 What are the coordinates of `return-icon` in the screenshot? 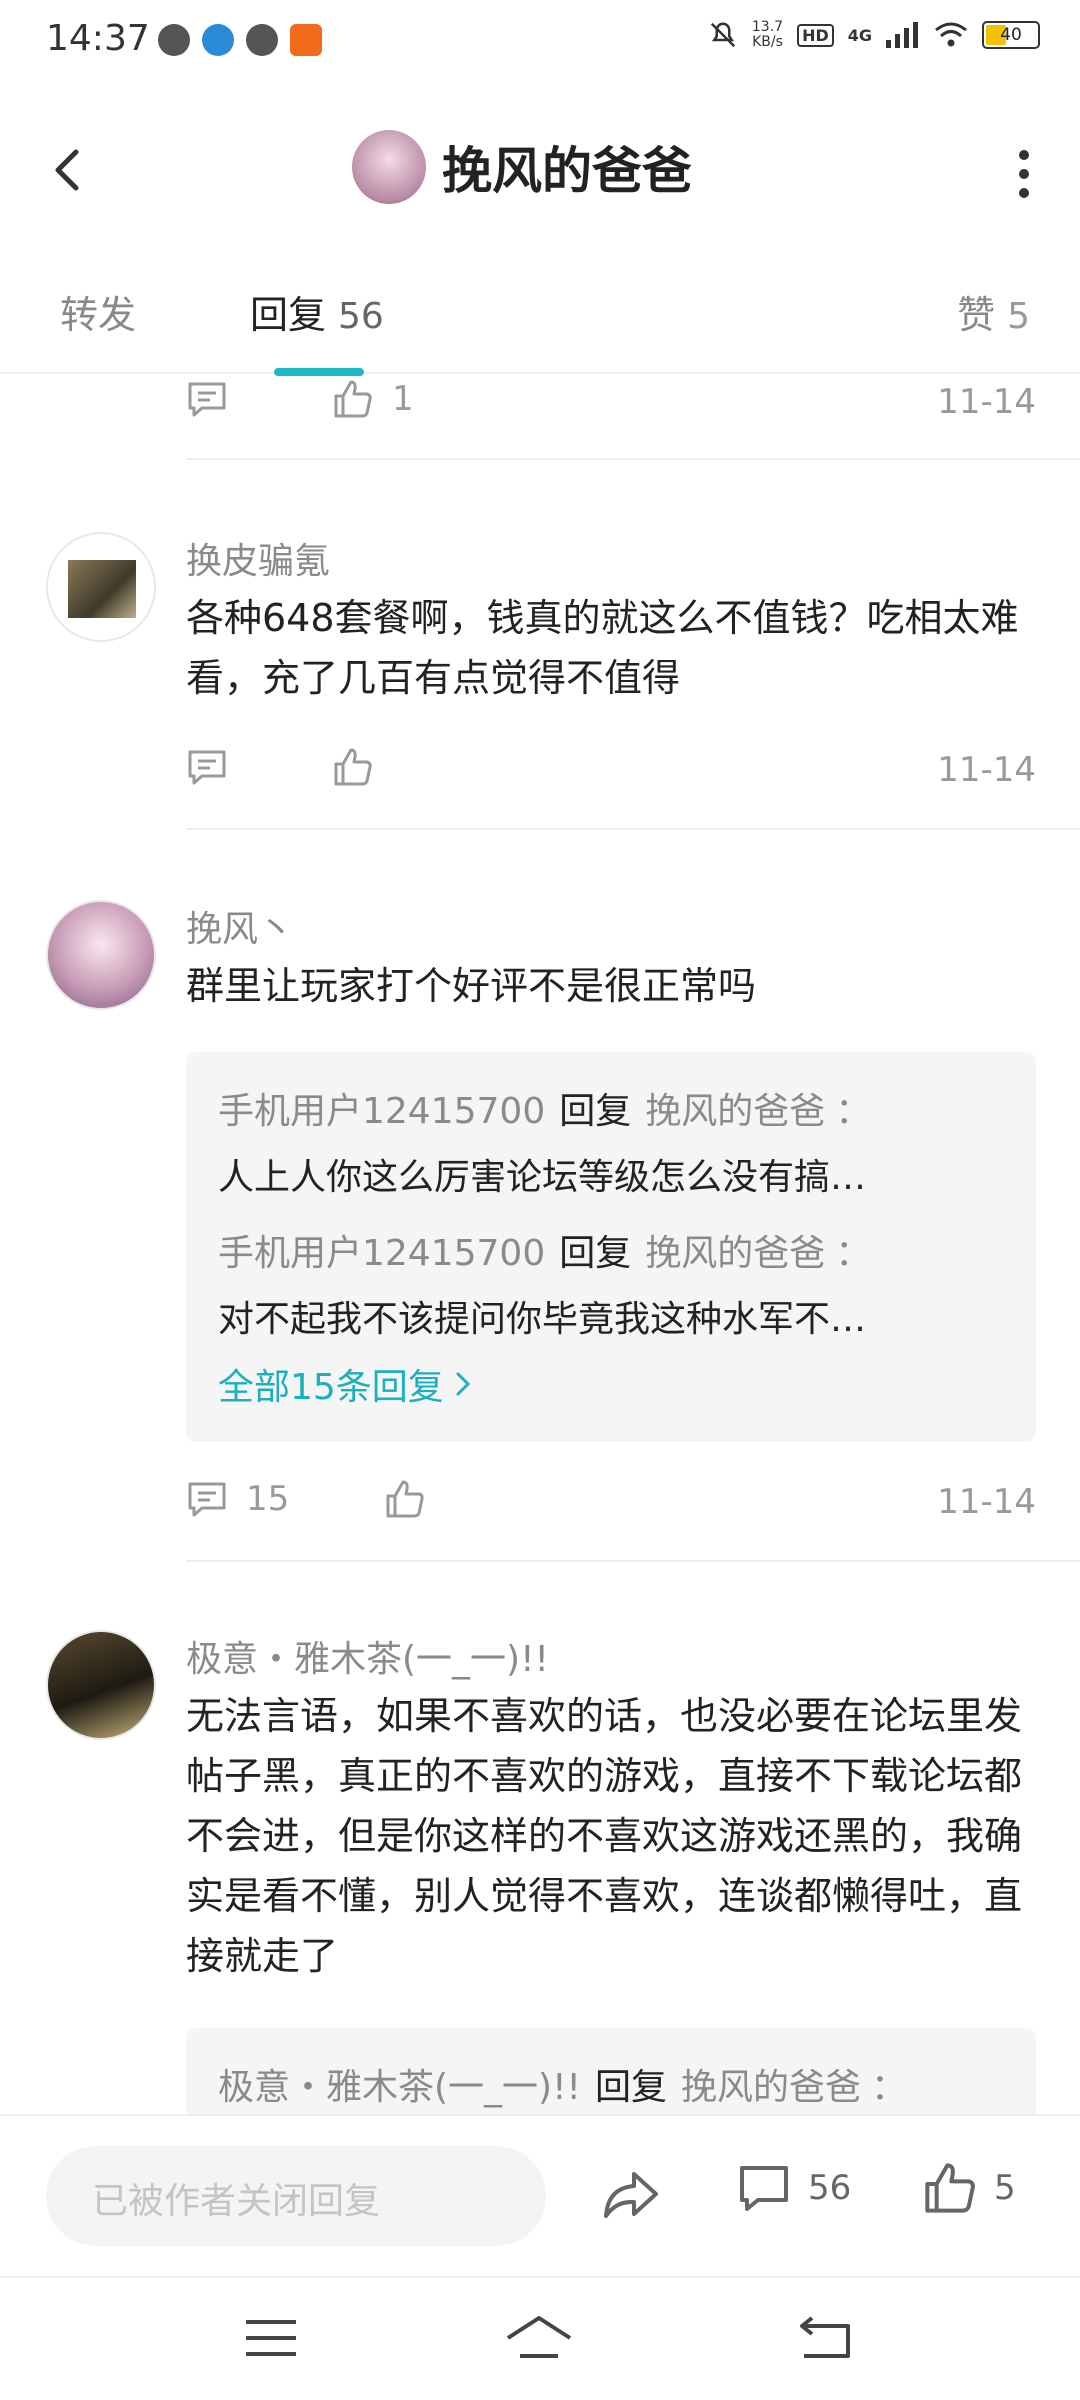 It's located at (825, 2337).